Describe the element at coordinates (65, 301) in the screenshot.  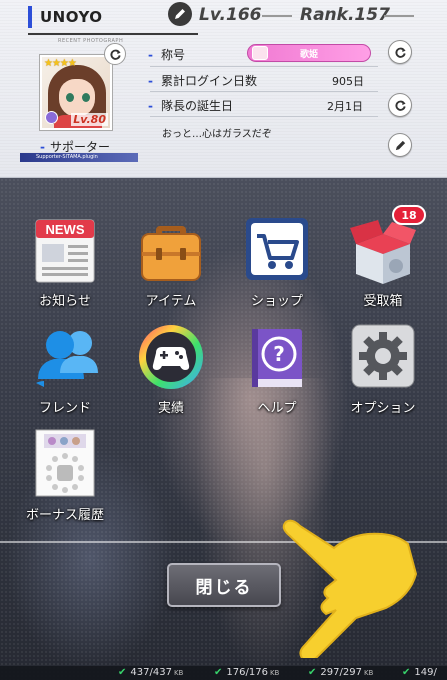
I see `menu-label: お知らせ` at that location.